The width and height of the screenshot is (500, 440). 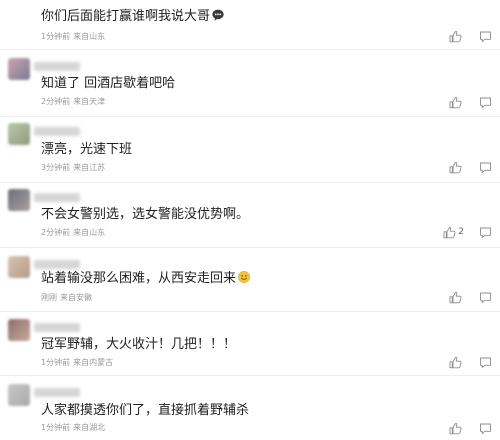 I want to click on comment-text: 站着输没那么困难，从西安走回来, so click(x=145, y=279).